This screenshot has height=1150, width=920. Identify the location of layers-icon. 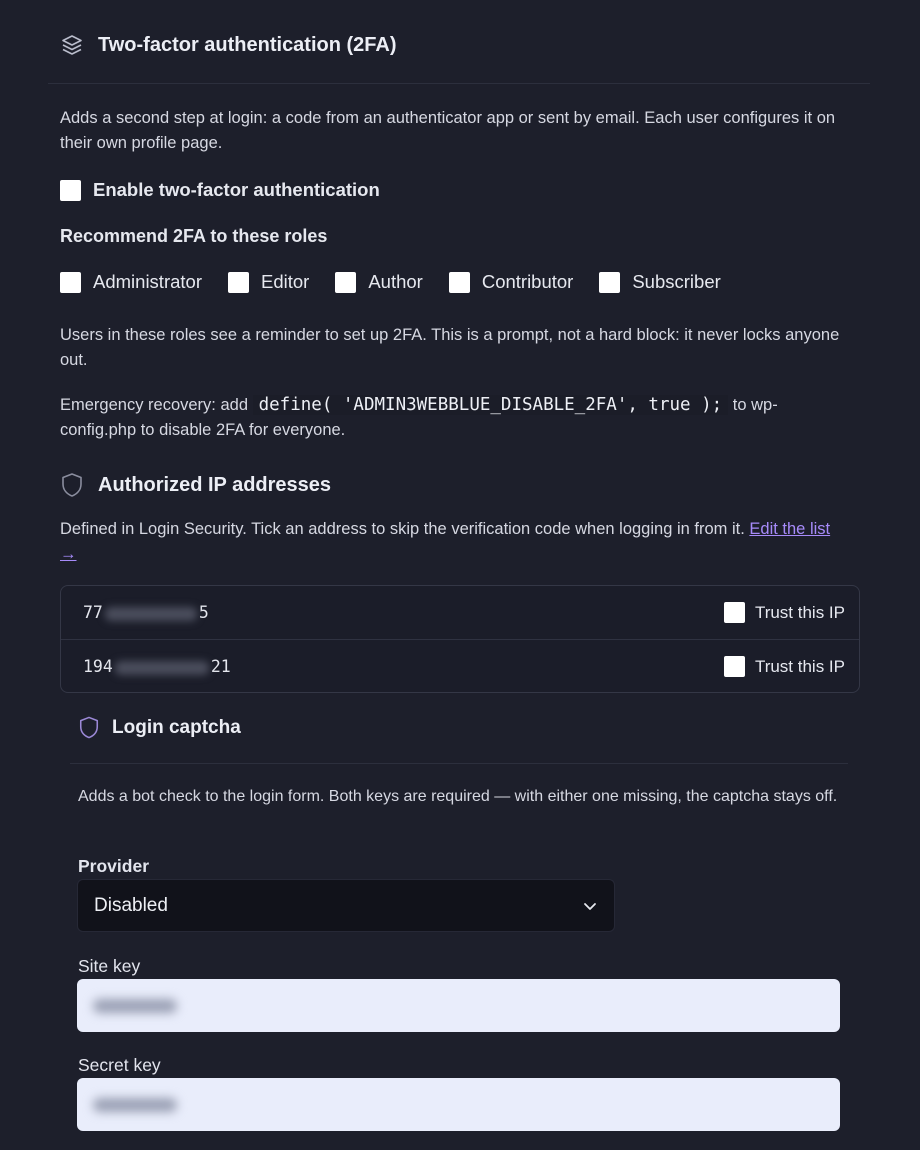
(72, 45).